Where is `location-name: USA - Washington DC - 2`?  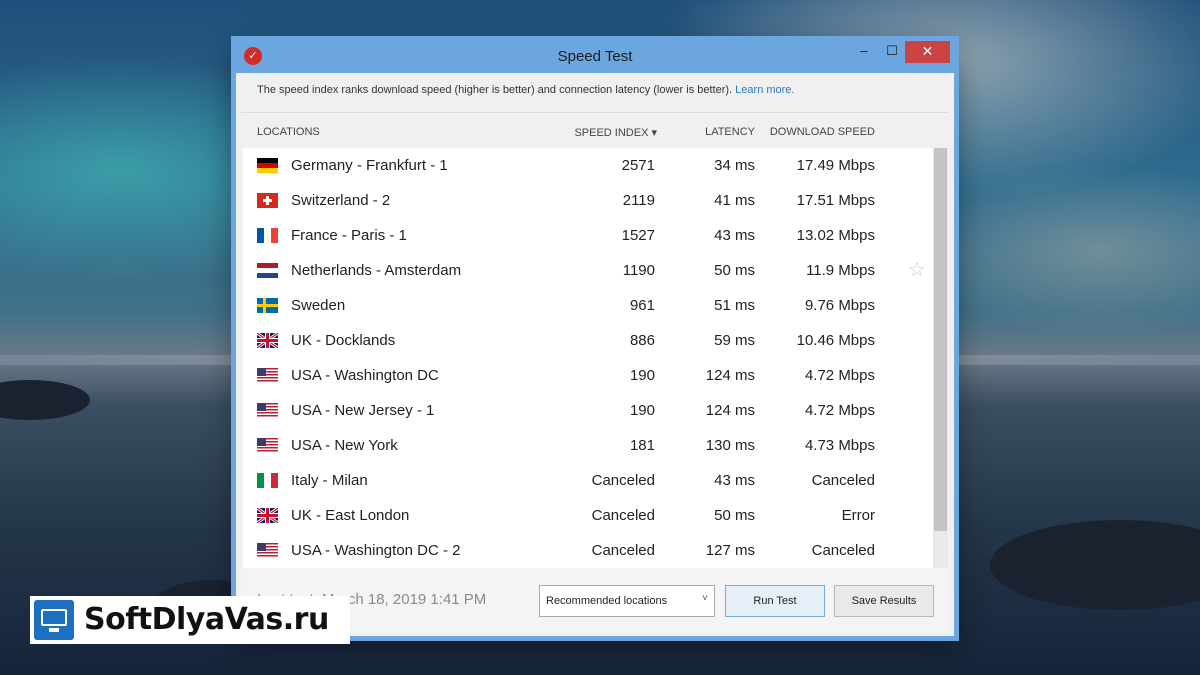
location-name: USA - Washington DC - 2 is located at coordinates (376, 550).